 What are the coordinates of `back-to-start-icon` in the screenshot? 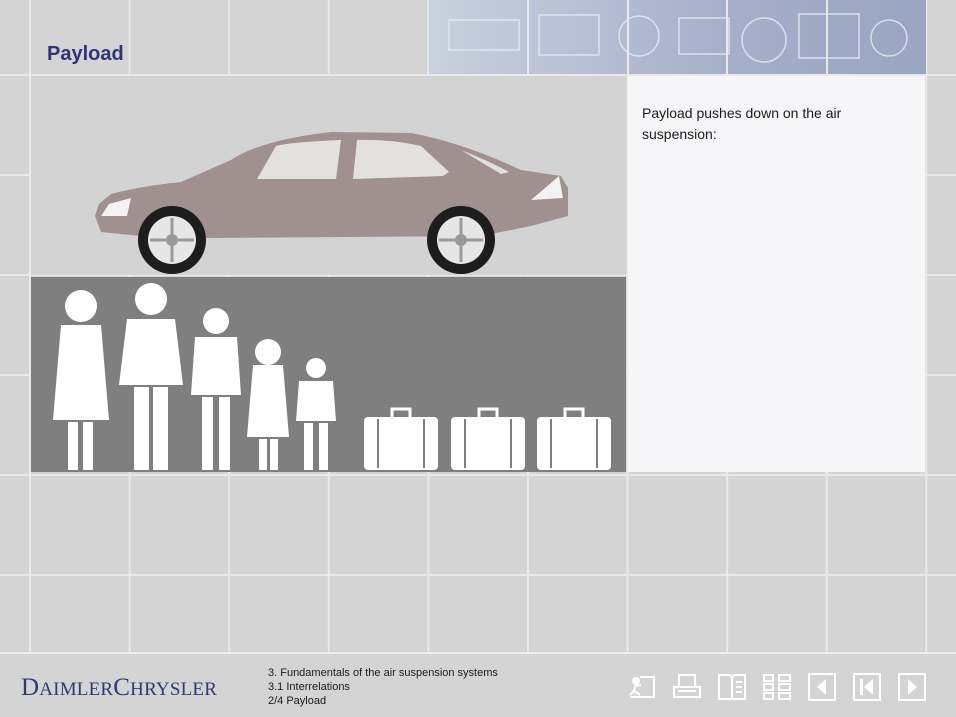 It's located at (867, 687).